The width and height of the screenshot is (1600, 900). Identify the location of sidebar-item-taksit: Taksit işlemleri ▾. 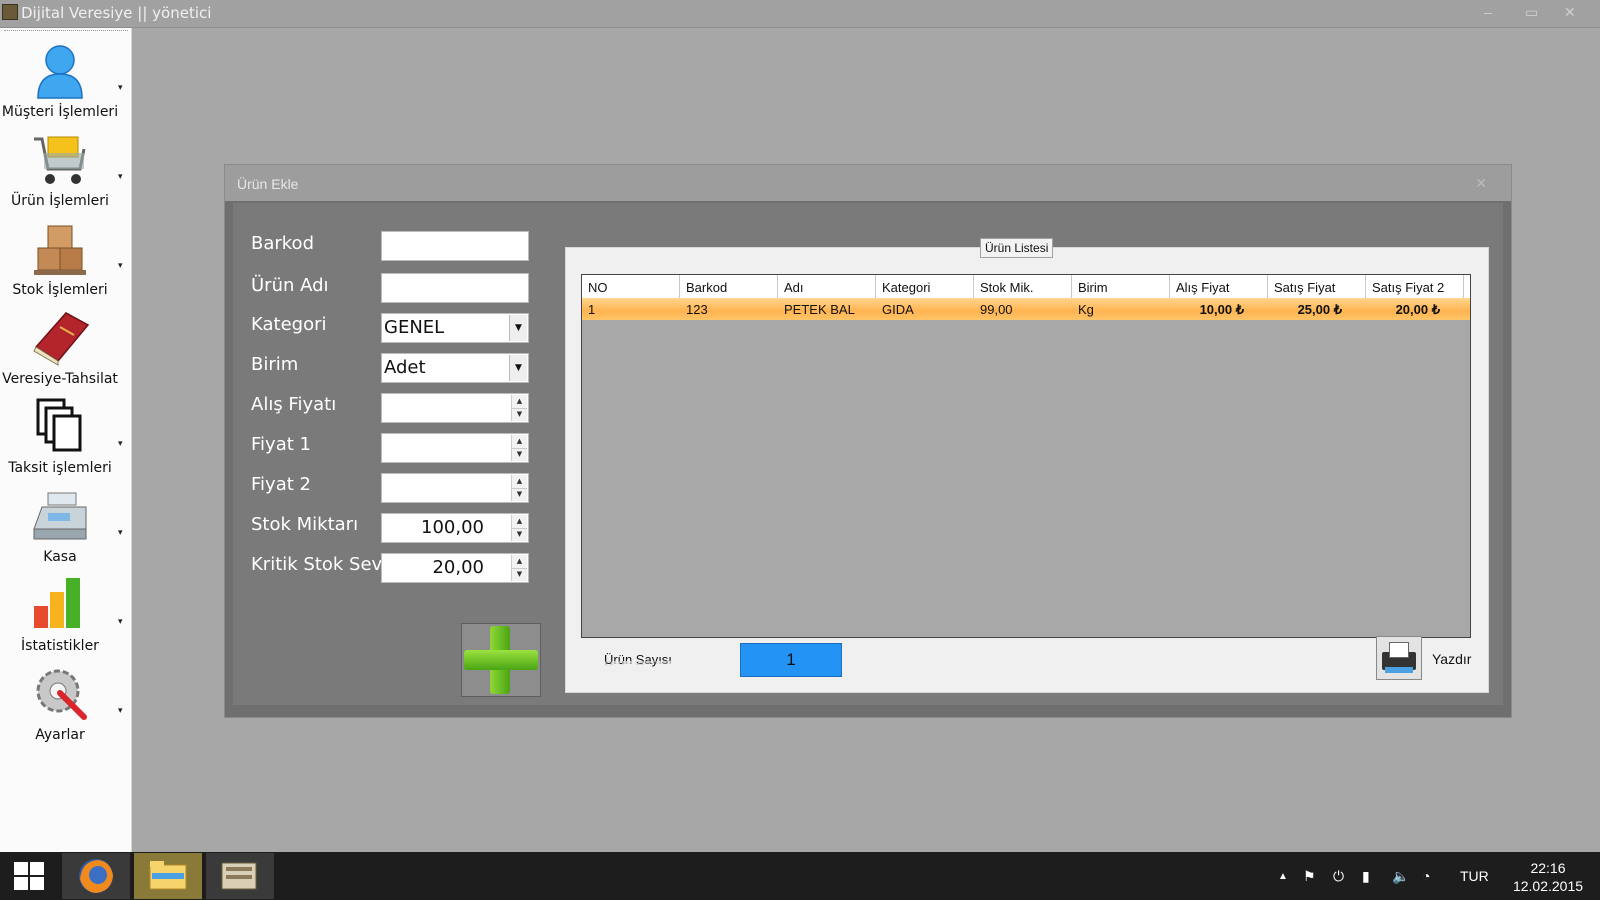
(65, 438).